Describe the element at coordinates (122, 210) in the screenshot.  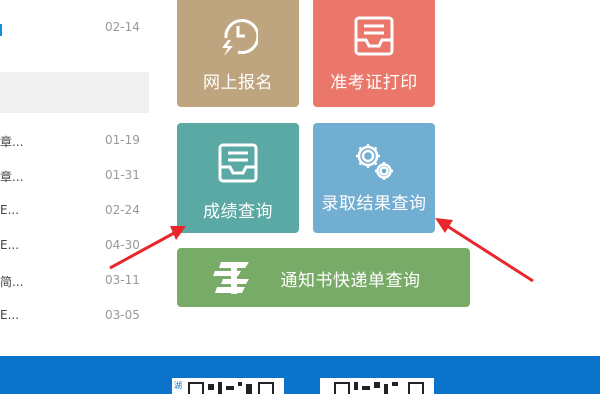
I see `news-date: 02-24` at that location.